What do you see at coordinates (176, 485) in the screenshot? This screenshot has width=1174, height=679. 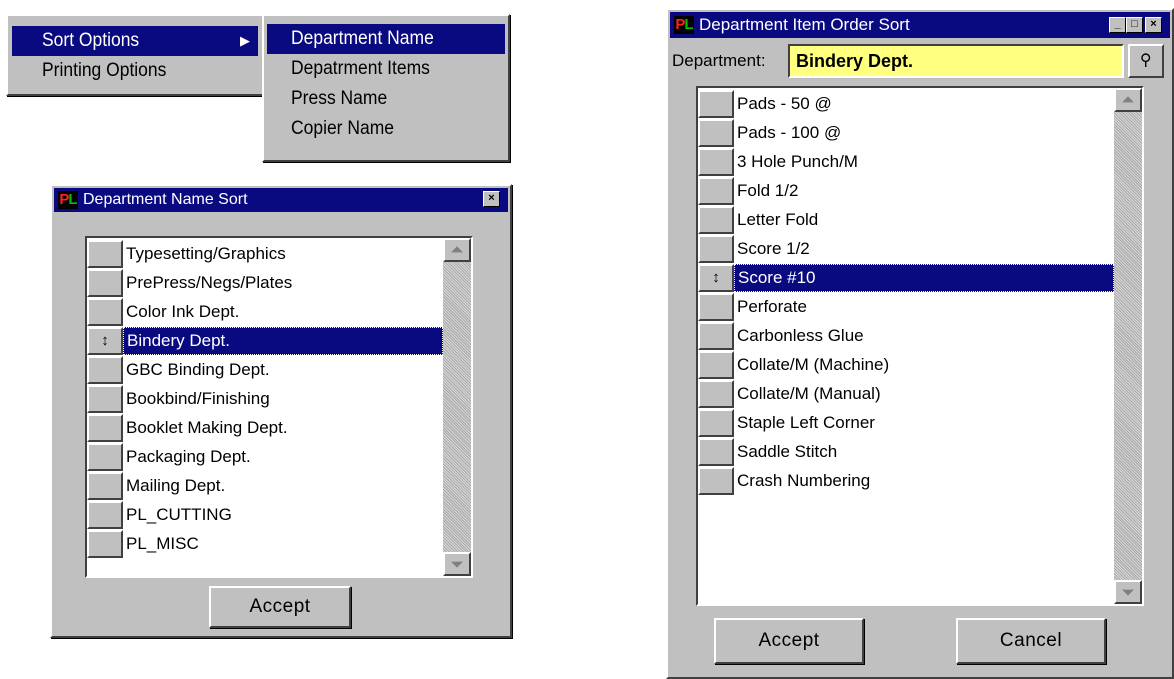 I see `list-item-label: Mailing Dept.` at bounding box center [176, 485].